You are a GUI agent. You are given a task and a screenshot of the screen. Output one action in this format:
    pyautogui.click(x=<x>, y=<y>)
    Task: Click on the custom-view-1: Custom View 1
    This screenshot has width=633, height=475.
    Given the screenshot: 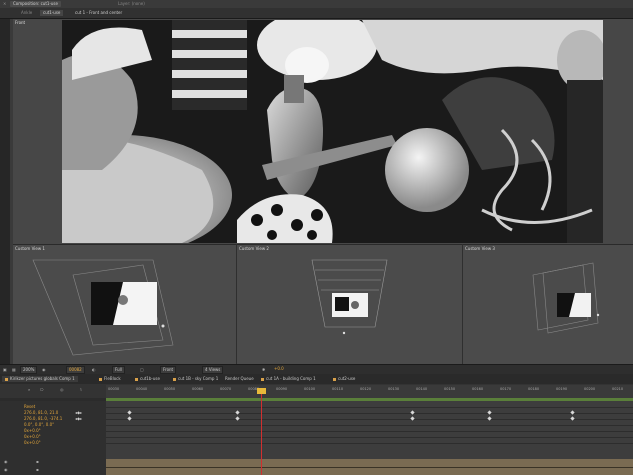 What is the action you would take?
    pyautogui.click(x=124, y=304)
    